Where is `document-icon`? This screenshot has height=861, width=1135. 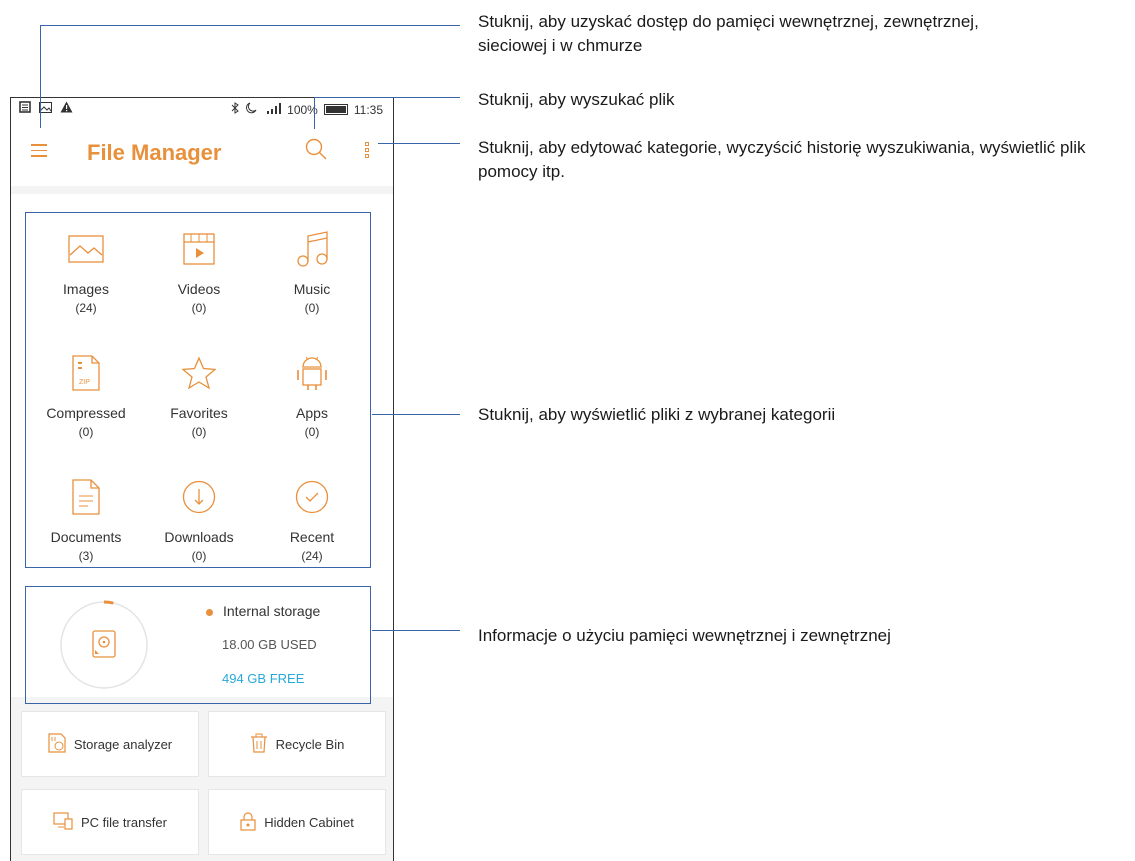 document-icon is located at coordinates (86, 497).